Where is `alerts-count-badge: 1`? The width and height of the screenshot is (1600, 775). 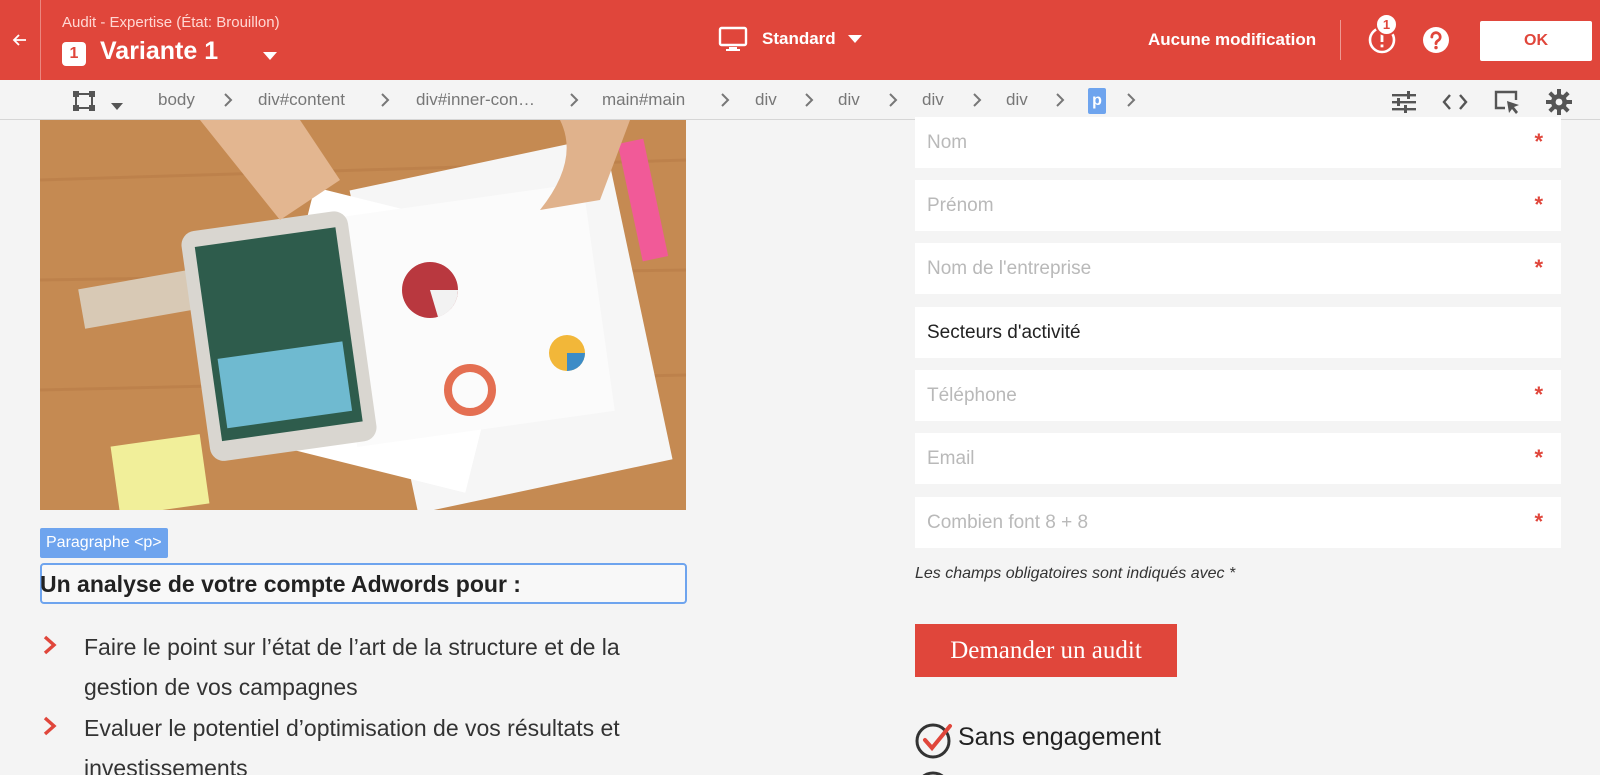 alerts-count-badge: 1 is located at coordinates (1386, 24).